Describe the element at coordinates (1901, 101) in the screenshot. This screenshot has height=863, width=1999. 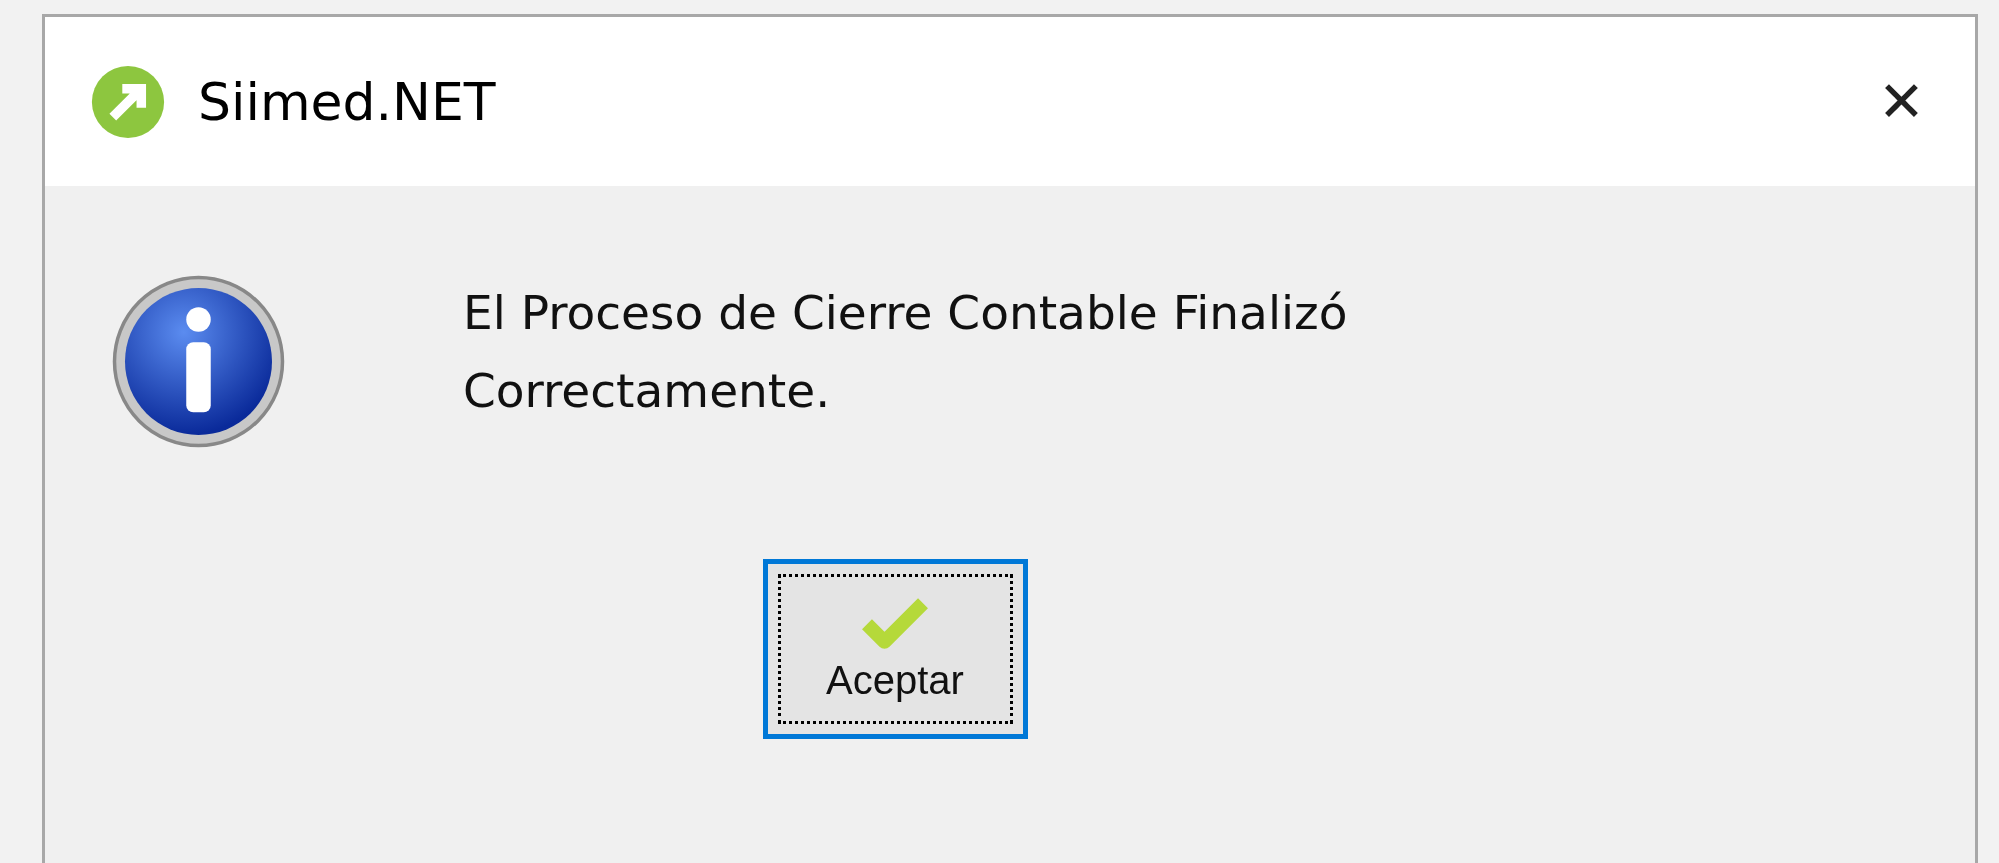
I see `close-button: ✕` at that location.